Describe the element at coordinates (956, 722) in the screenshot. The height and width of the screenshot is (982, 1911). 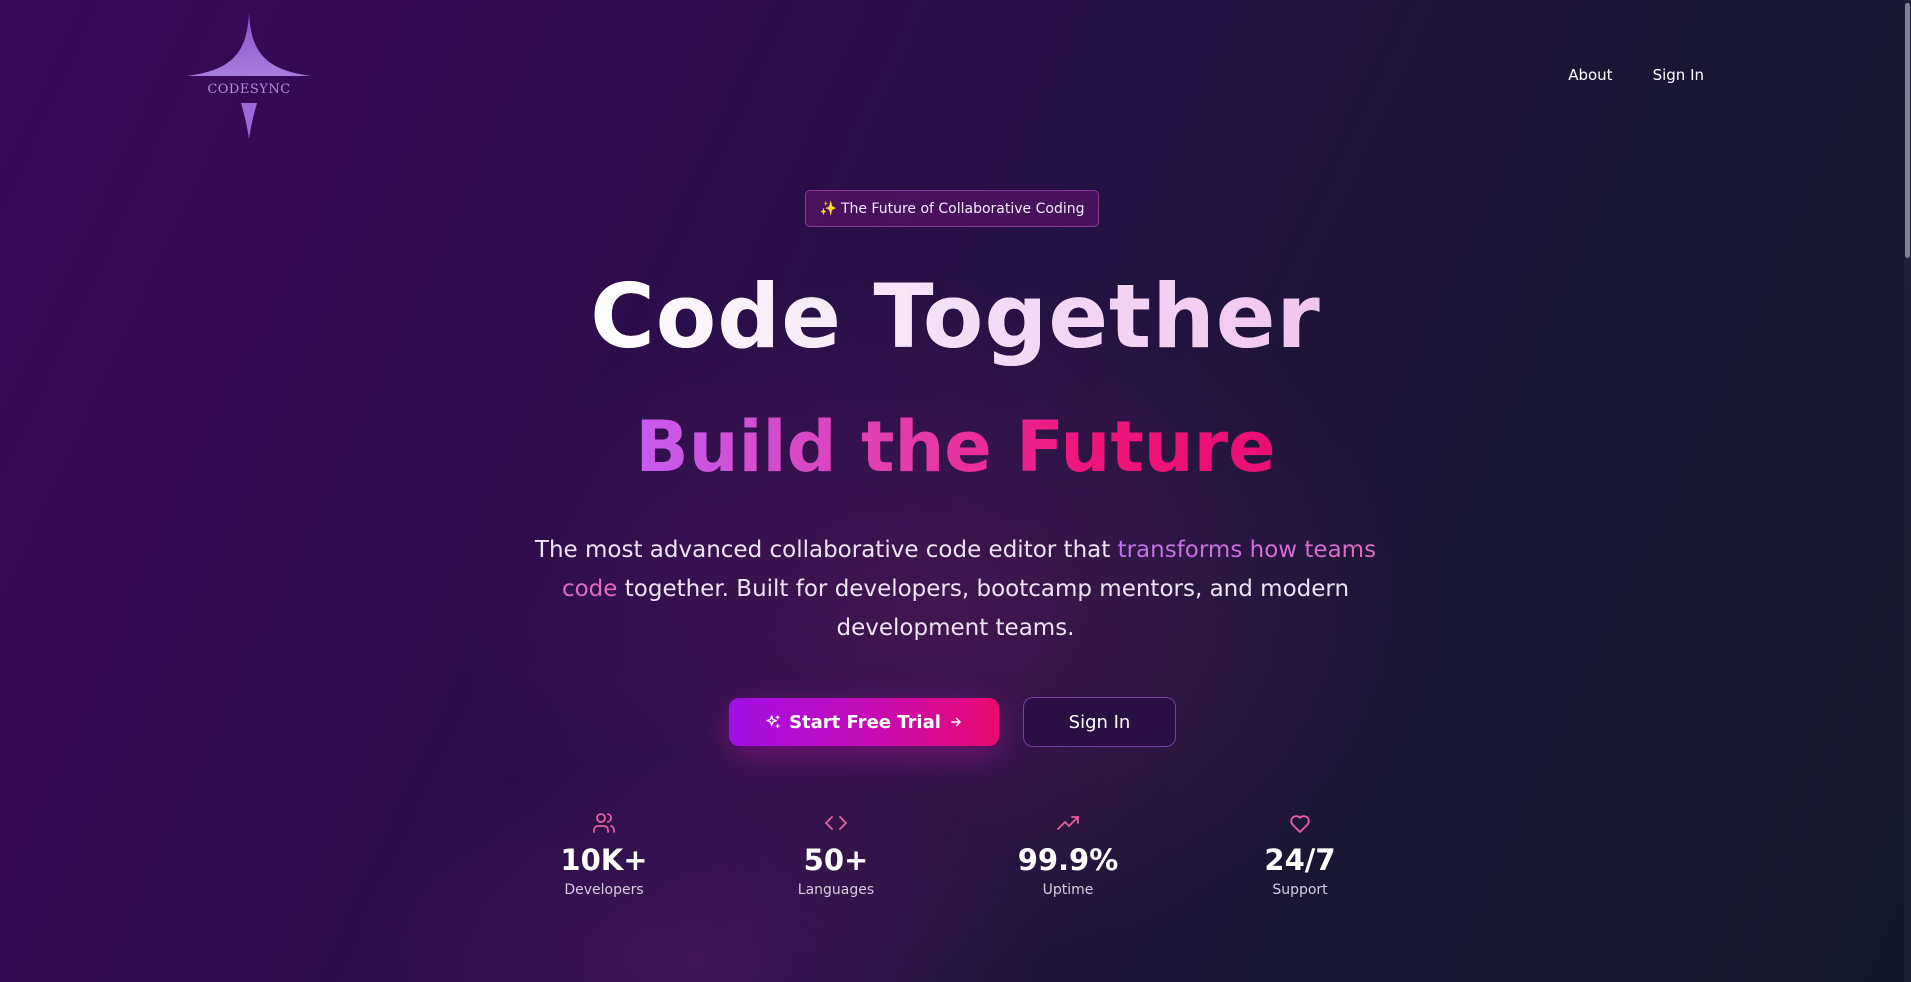
I see `arrow-right-icon` at that location.